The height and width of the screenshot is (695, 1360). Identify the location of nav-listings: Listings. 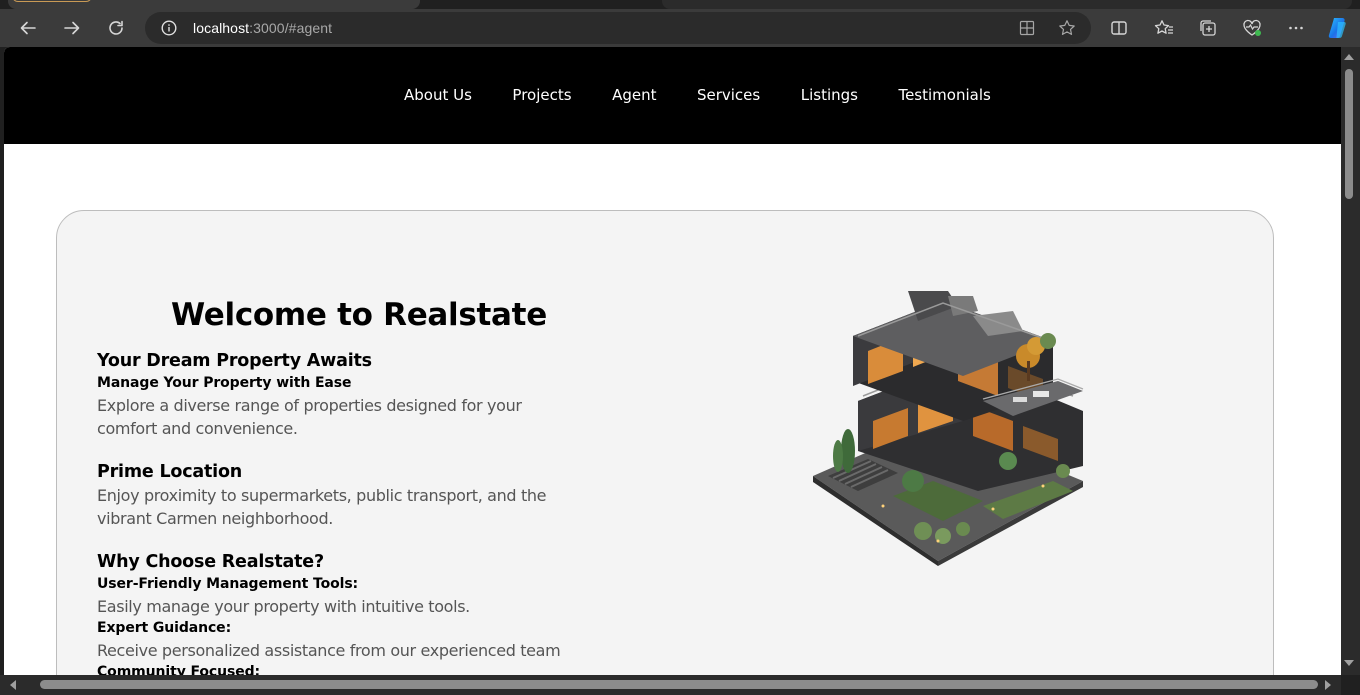
(829, 95).